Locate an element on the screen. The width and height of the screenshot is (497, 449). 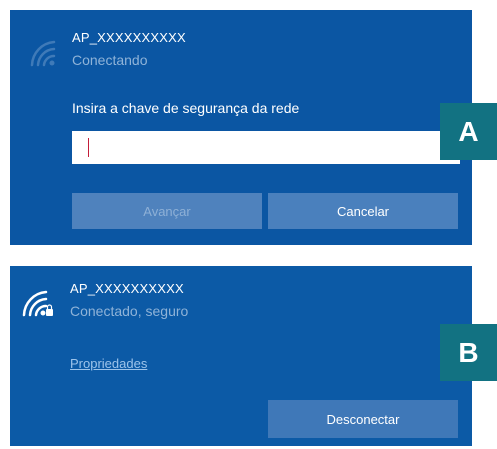
security-key-label: Insira a chave de segurança da rede is located at coordinates (186, 108).